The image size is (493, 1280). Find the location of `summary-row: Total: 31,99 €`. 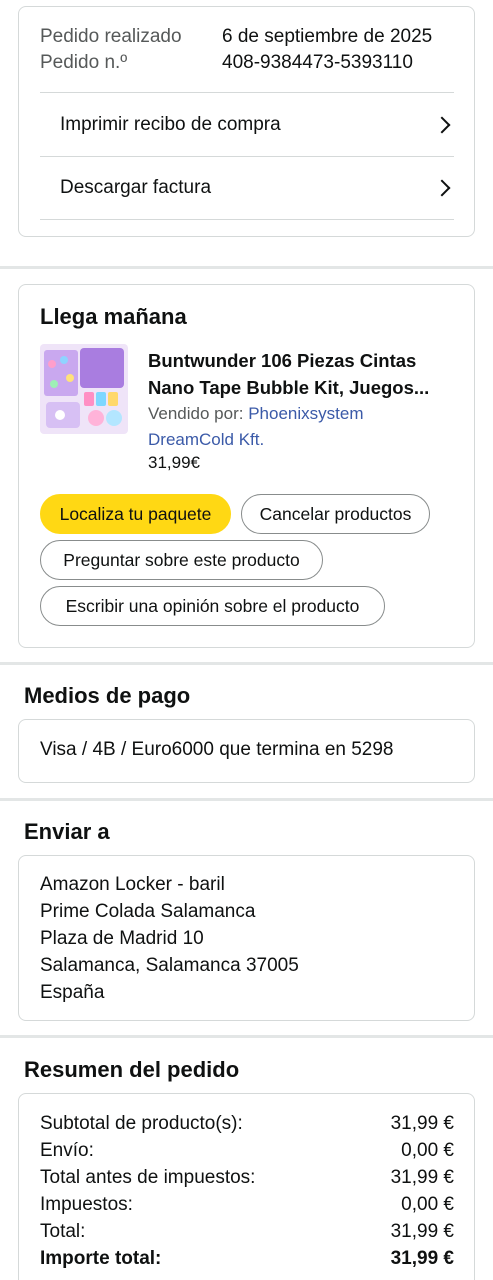

summary-row: Total: 31,99 € is located at coordinates (247, 1231).